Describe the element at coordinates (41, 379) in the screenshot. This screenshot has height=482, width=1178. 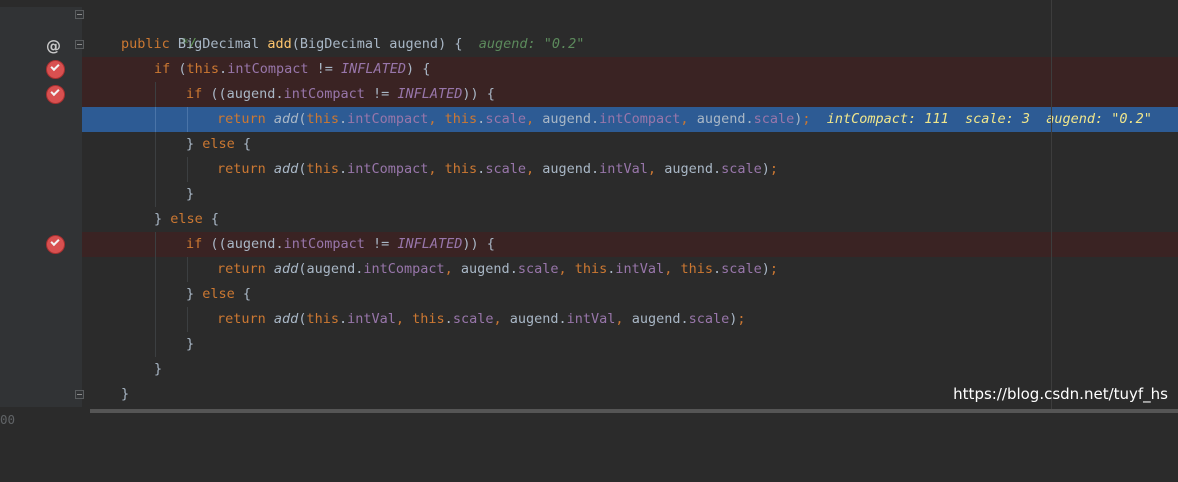
I see `gutter: 99` at that location.